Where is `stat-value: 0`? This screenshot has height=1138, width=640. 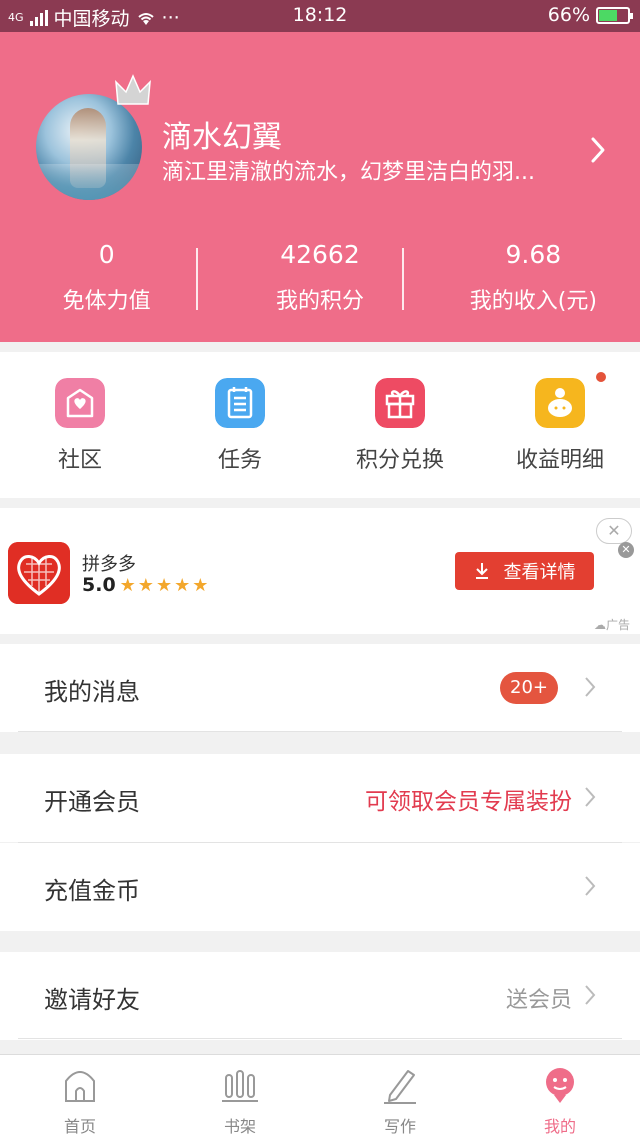
stat-value: 0 is located at coordinates (106, 254).